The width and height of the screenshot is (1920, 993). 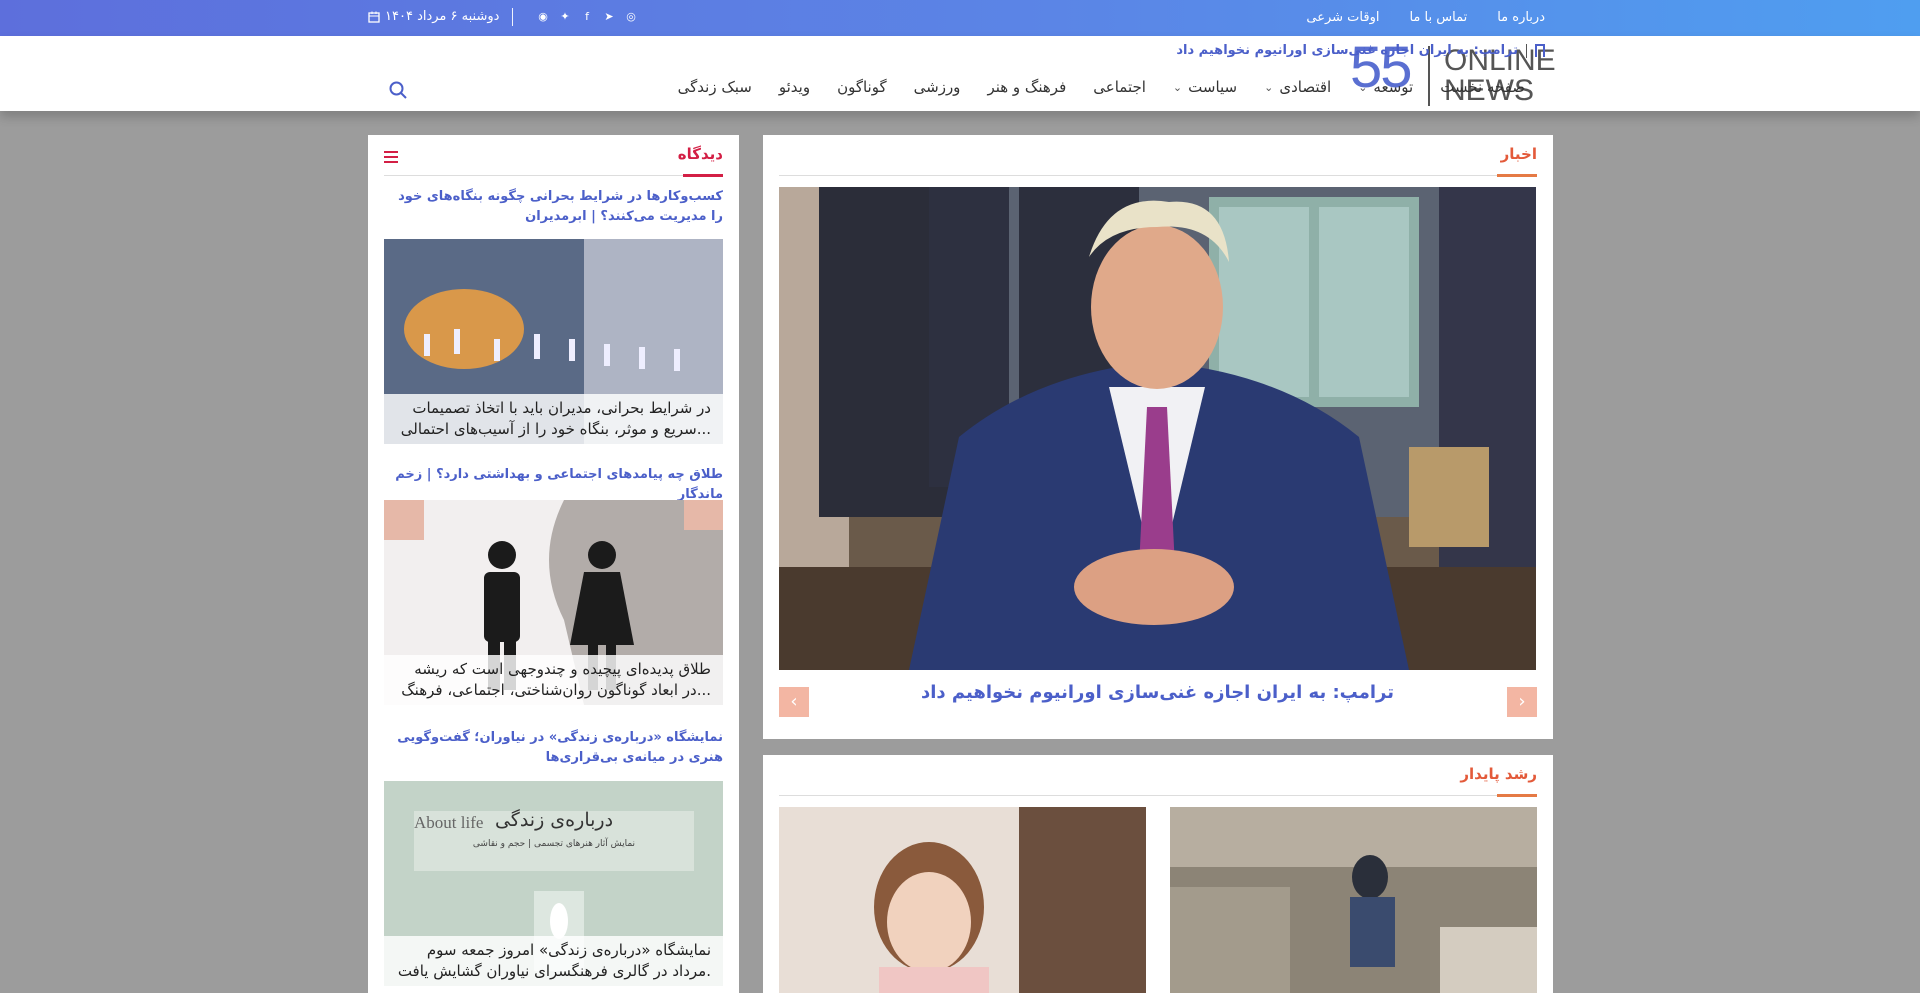 I want to click on nav-item: اقتصادی ⌄, so click(x=1297, y=87).